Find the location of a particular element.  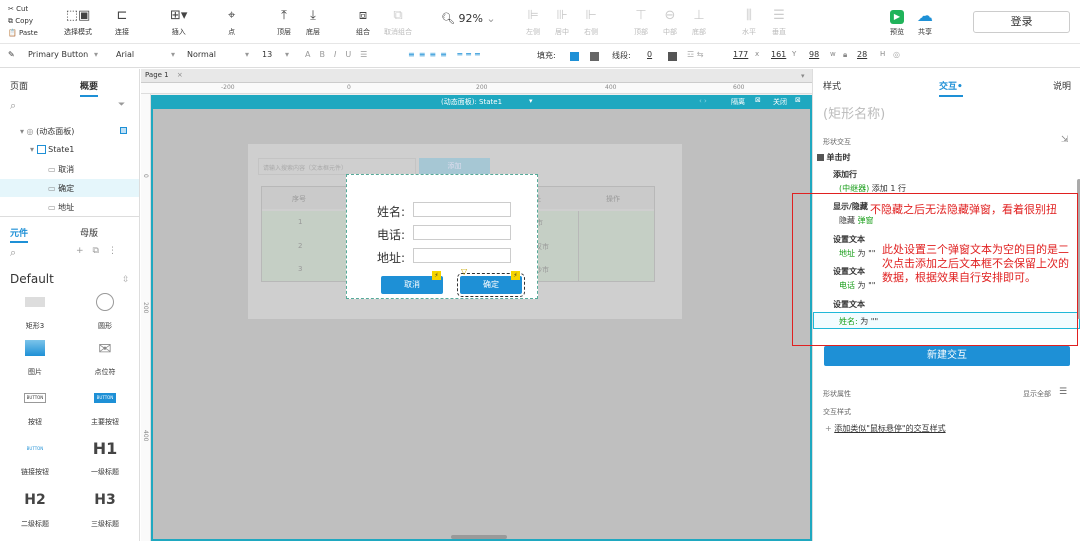

tab-interactions: 交互• is located at coordinates (951, 88).